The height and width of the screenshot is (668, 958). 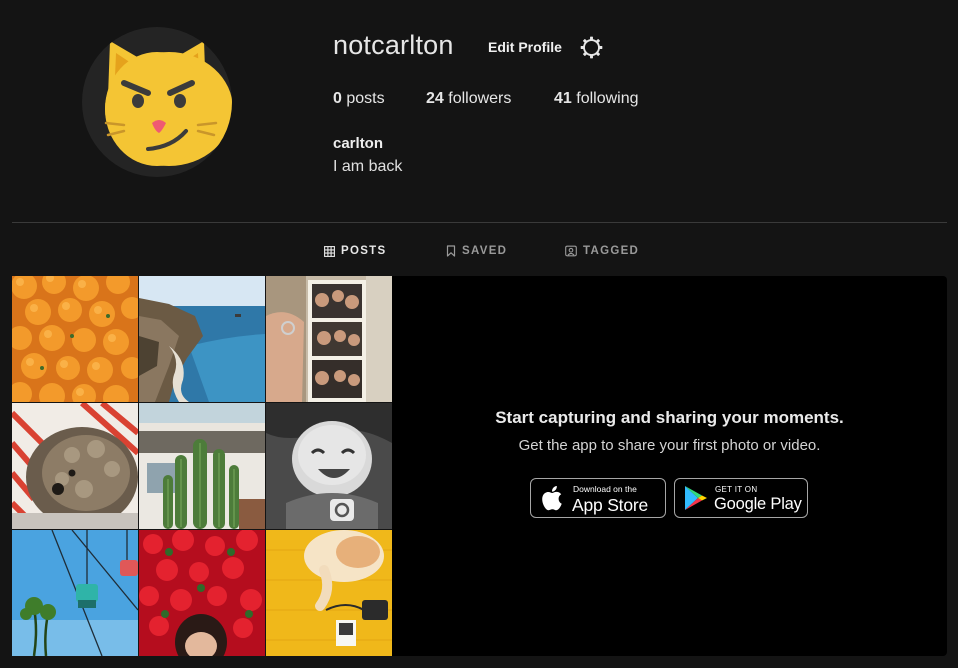 I want to click on google-play-button: GET IT ON Google Play, so click(x=741, y=498).